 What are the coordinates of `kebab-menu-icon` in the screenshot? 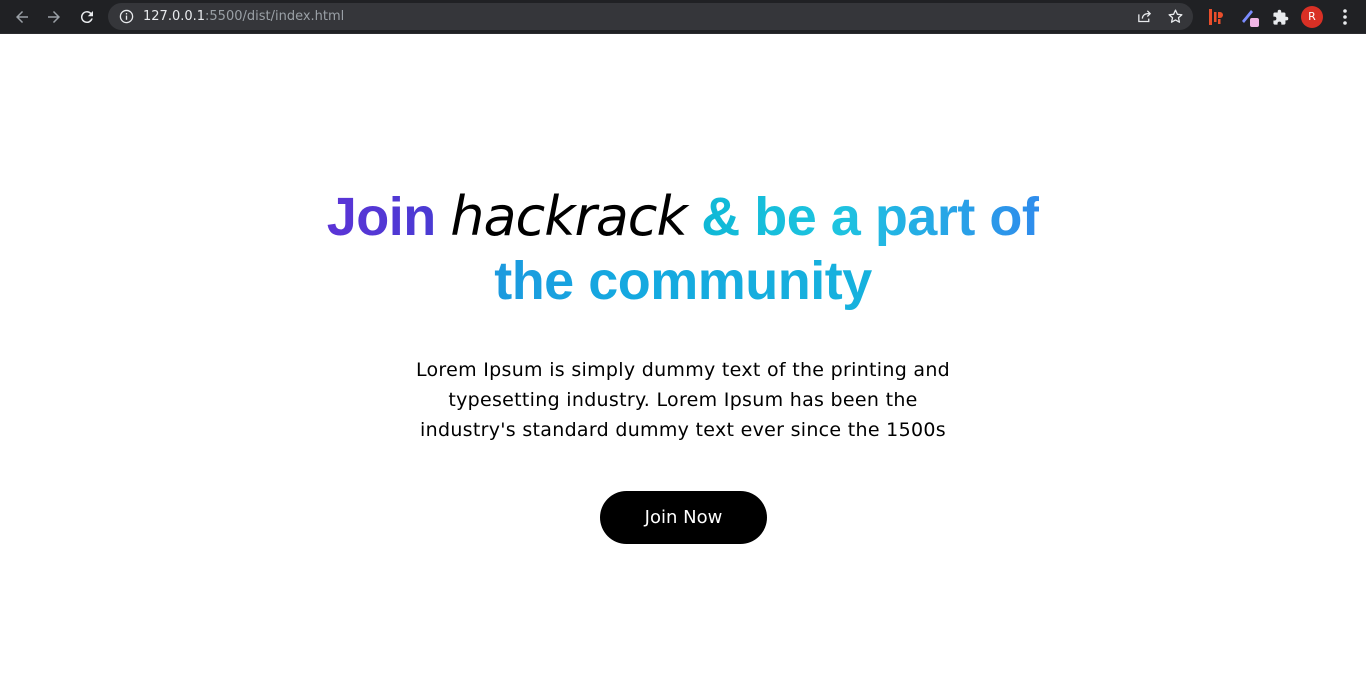 It's located at (1345, 17).